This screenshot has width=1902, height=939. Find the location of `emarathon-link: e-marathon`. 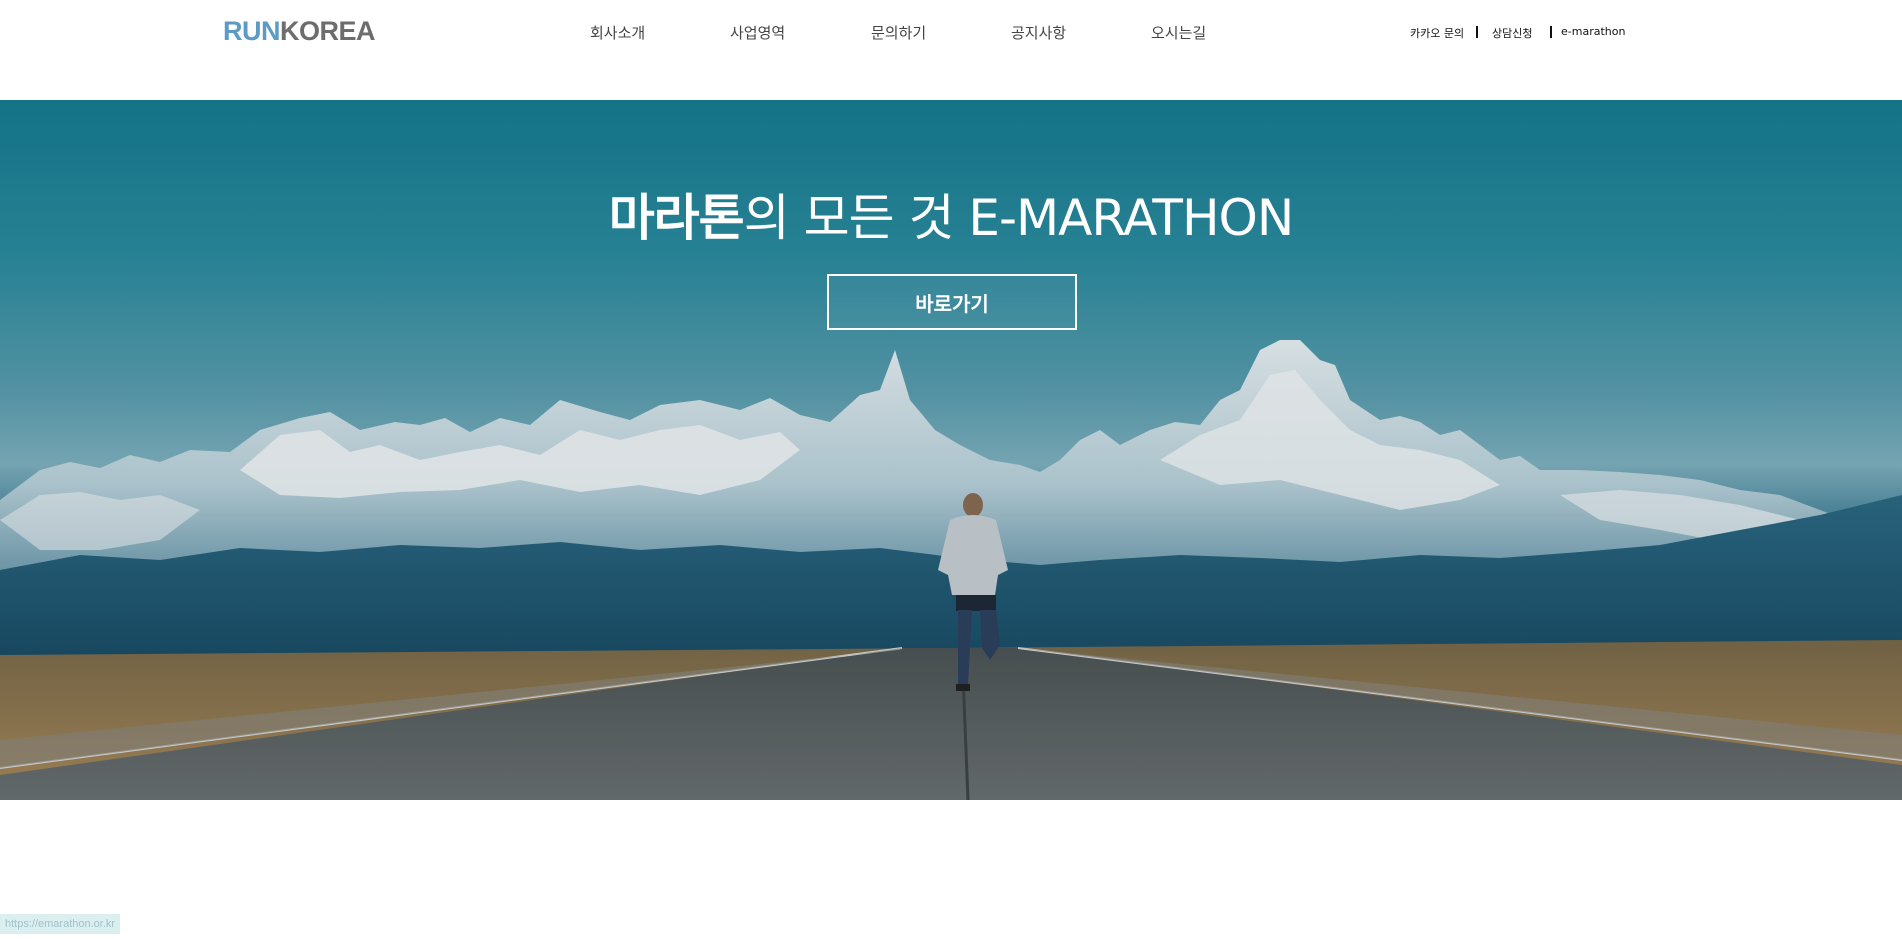

emarathon-link: e-marathon is located at coordinates (1593, 31).